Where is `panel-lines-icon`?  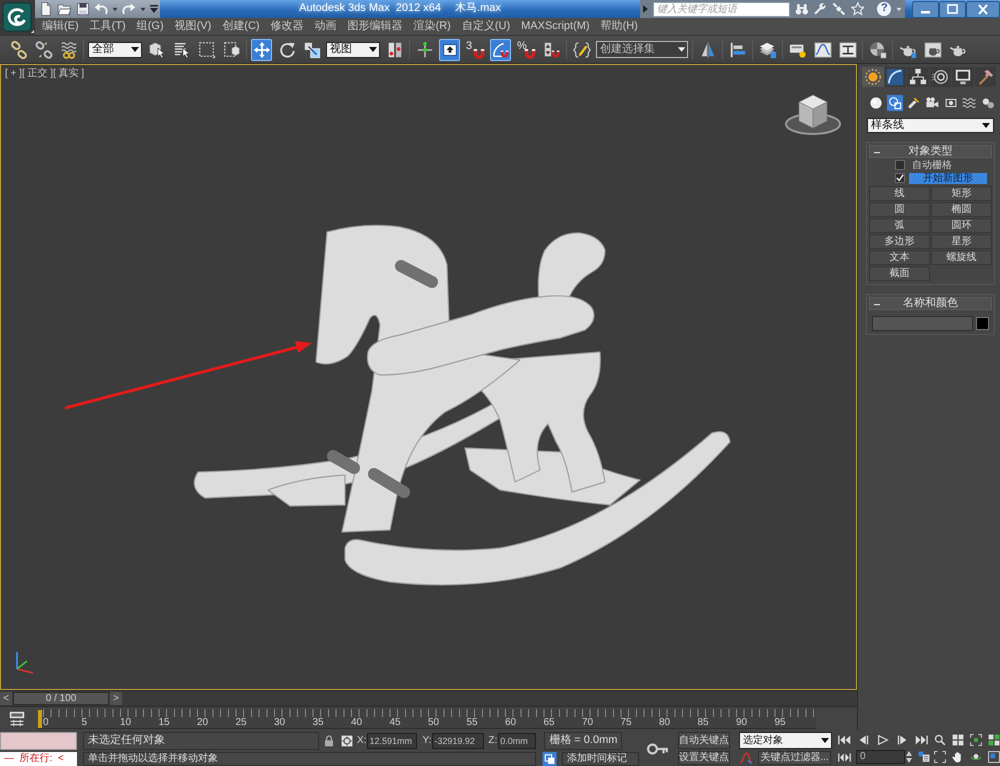
panel-lines-icon is located at coordinates (17, 718).